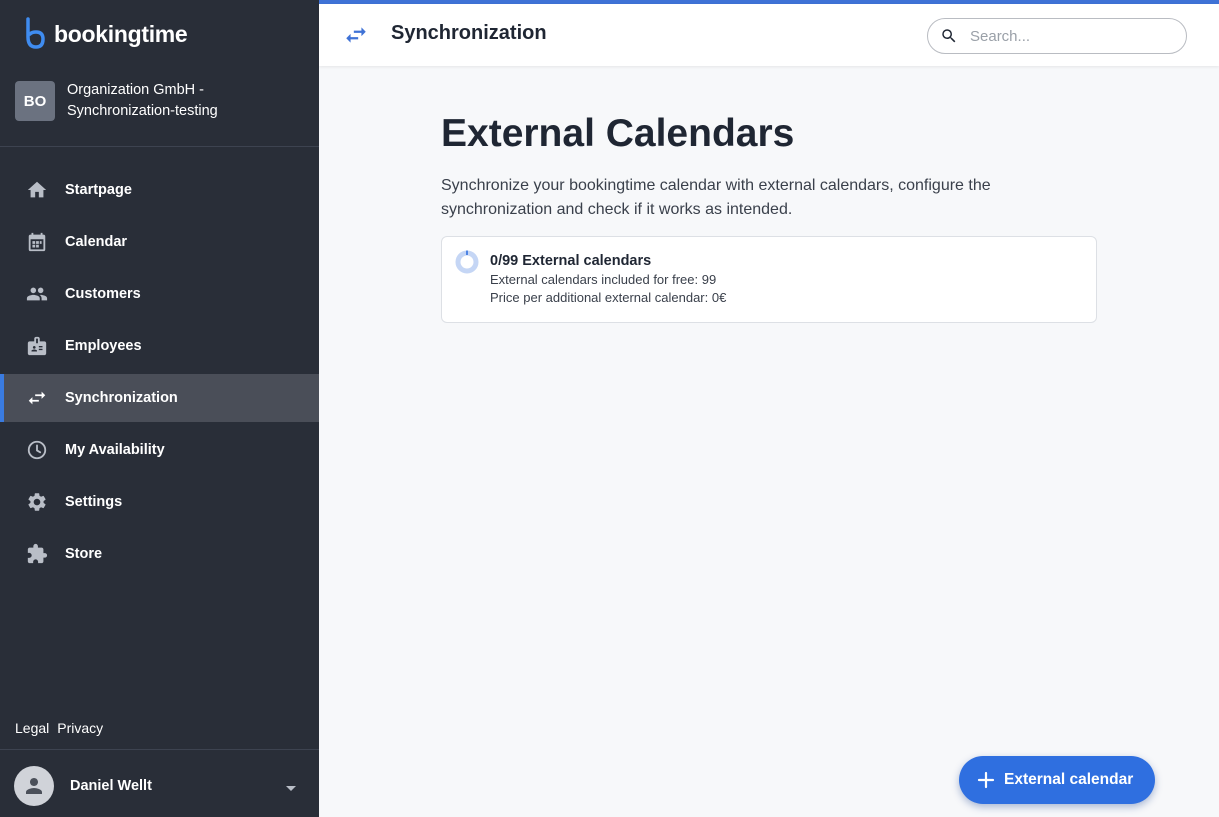 The height and width of the screenshot is (817, 1219). What do you see at coordinates (159, 346) in the screenshot?
I see `sidebar-item-employees: Employees` at bounding box center [159, 346].